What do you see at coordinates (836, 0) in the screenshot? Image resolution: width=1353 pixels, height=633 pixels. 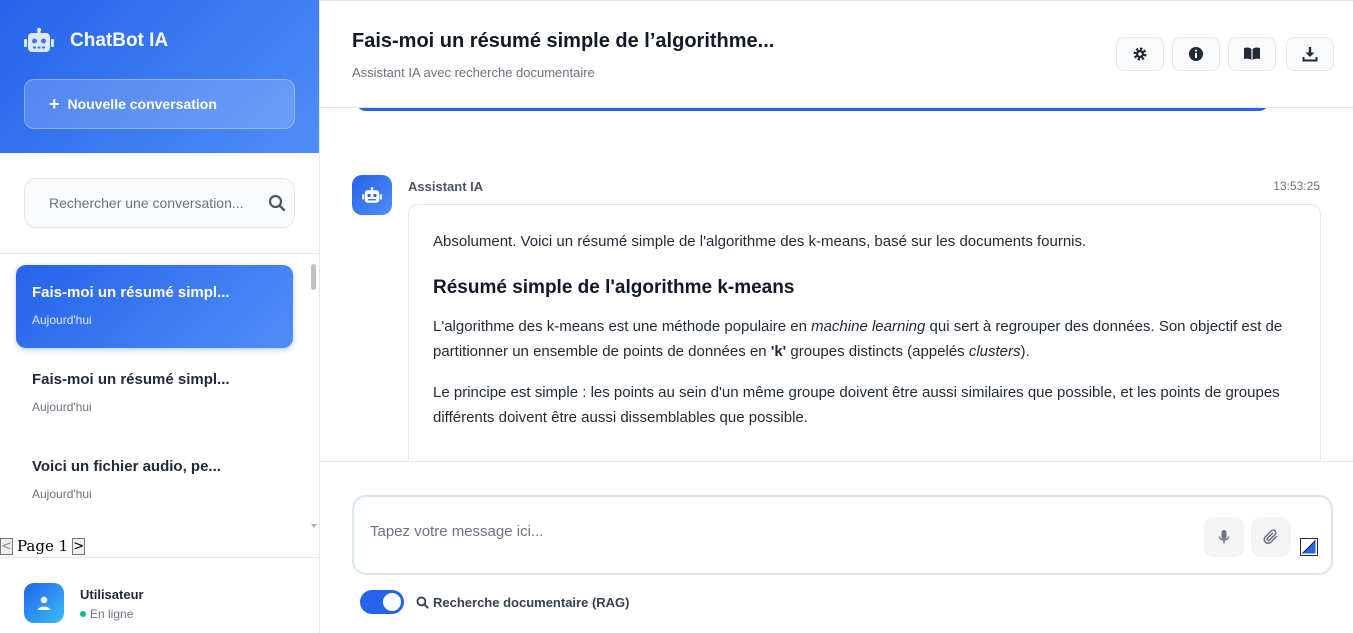 I see `divider` at bounding box center [836, 0].